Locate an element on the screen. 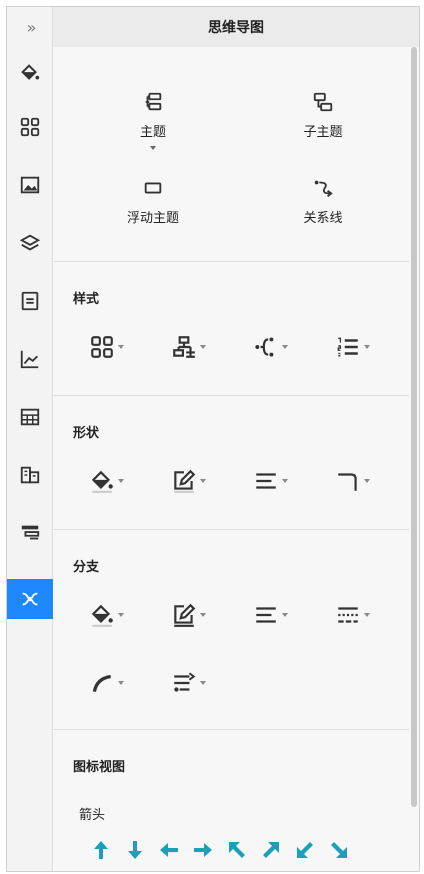  arrow-up-icon is located at coordinates (101, 850).